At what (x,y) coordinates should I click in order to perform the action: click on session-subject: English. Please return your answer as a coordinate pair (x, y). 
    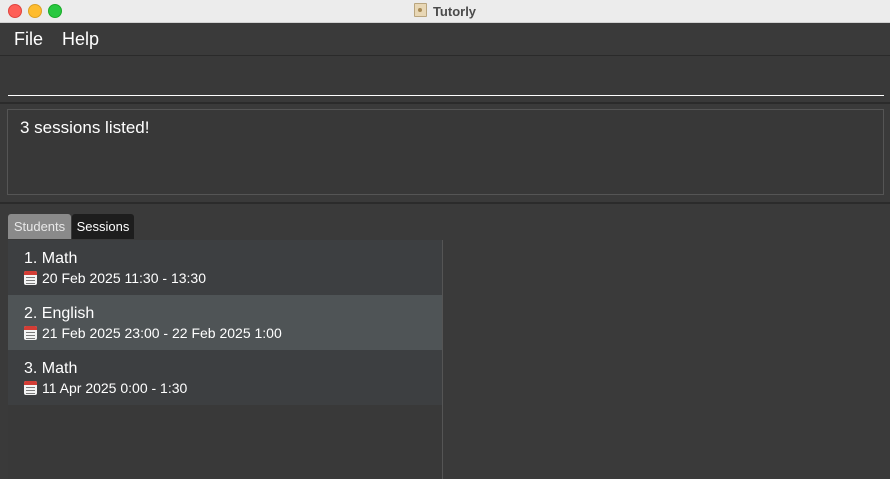
    Looking at the image, I should click on (68, 313).